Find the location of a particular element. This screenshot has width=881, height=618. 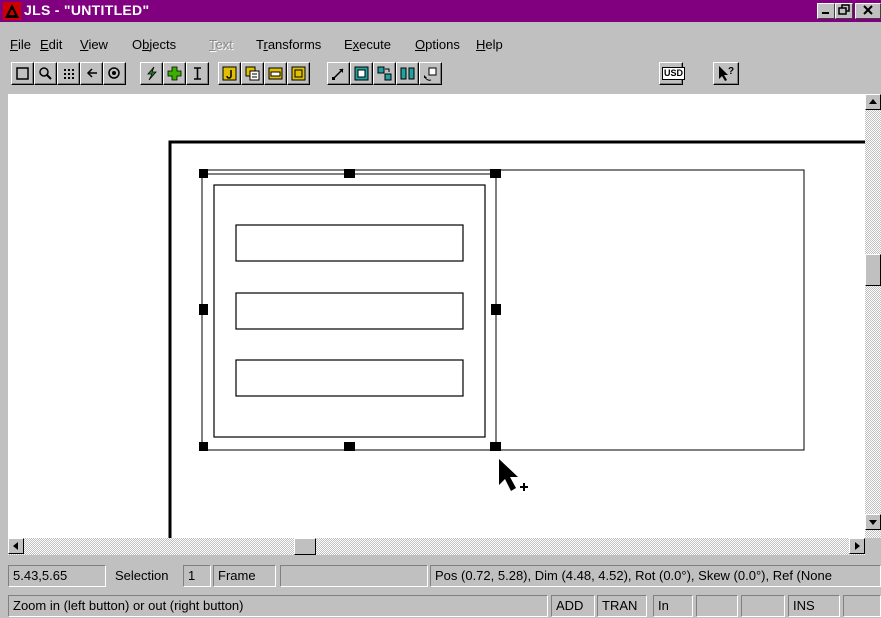

cursor-coords: 5.43,5.65 is located at coordinates (57, 576).